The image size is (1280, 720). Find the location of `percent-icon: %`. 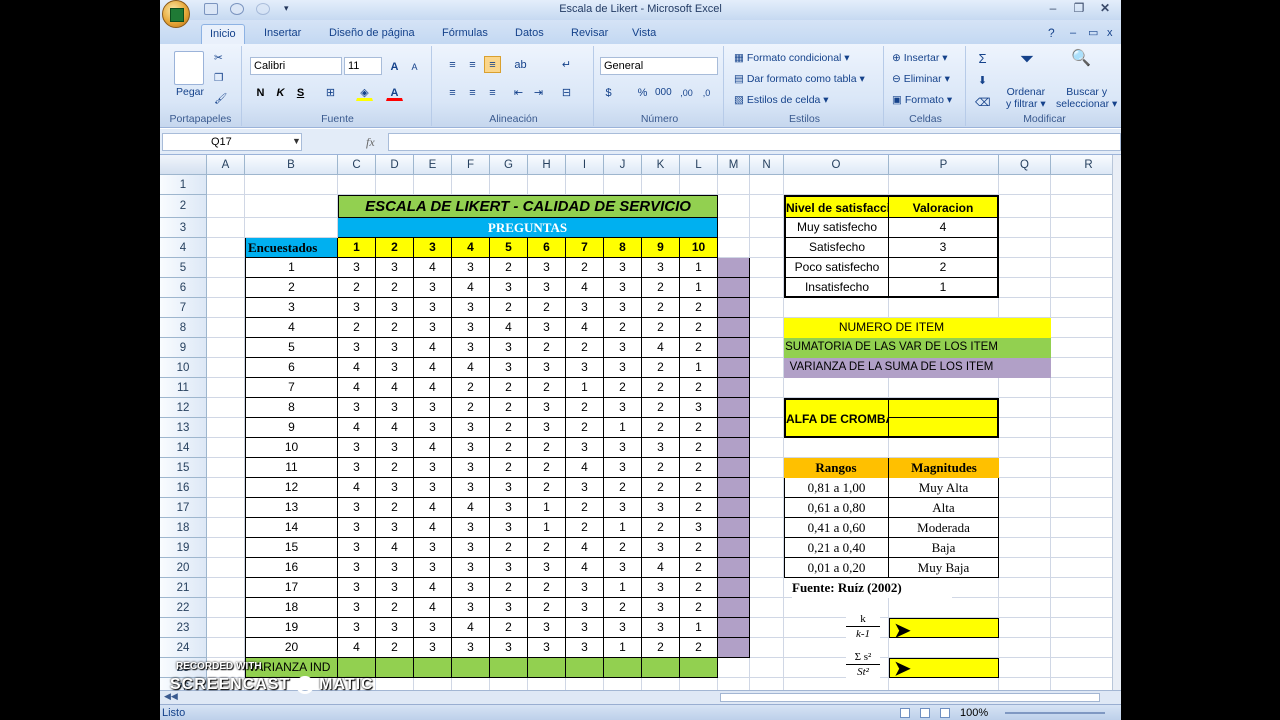

percent-icon: % is located at coordinates (642, 92).